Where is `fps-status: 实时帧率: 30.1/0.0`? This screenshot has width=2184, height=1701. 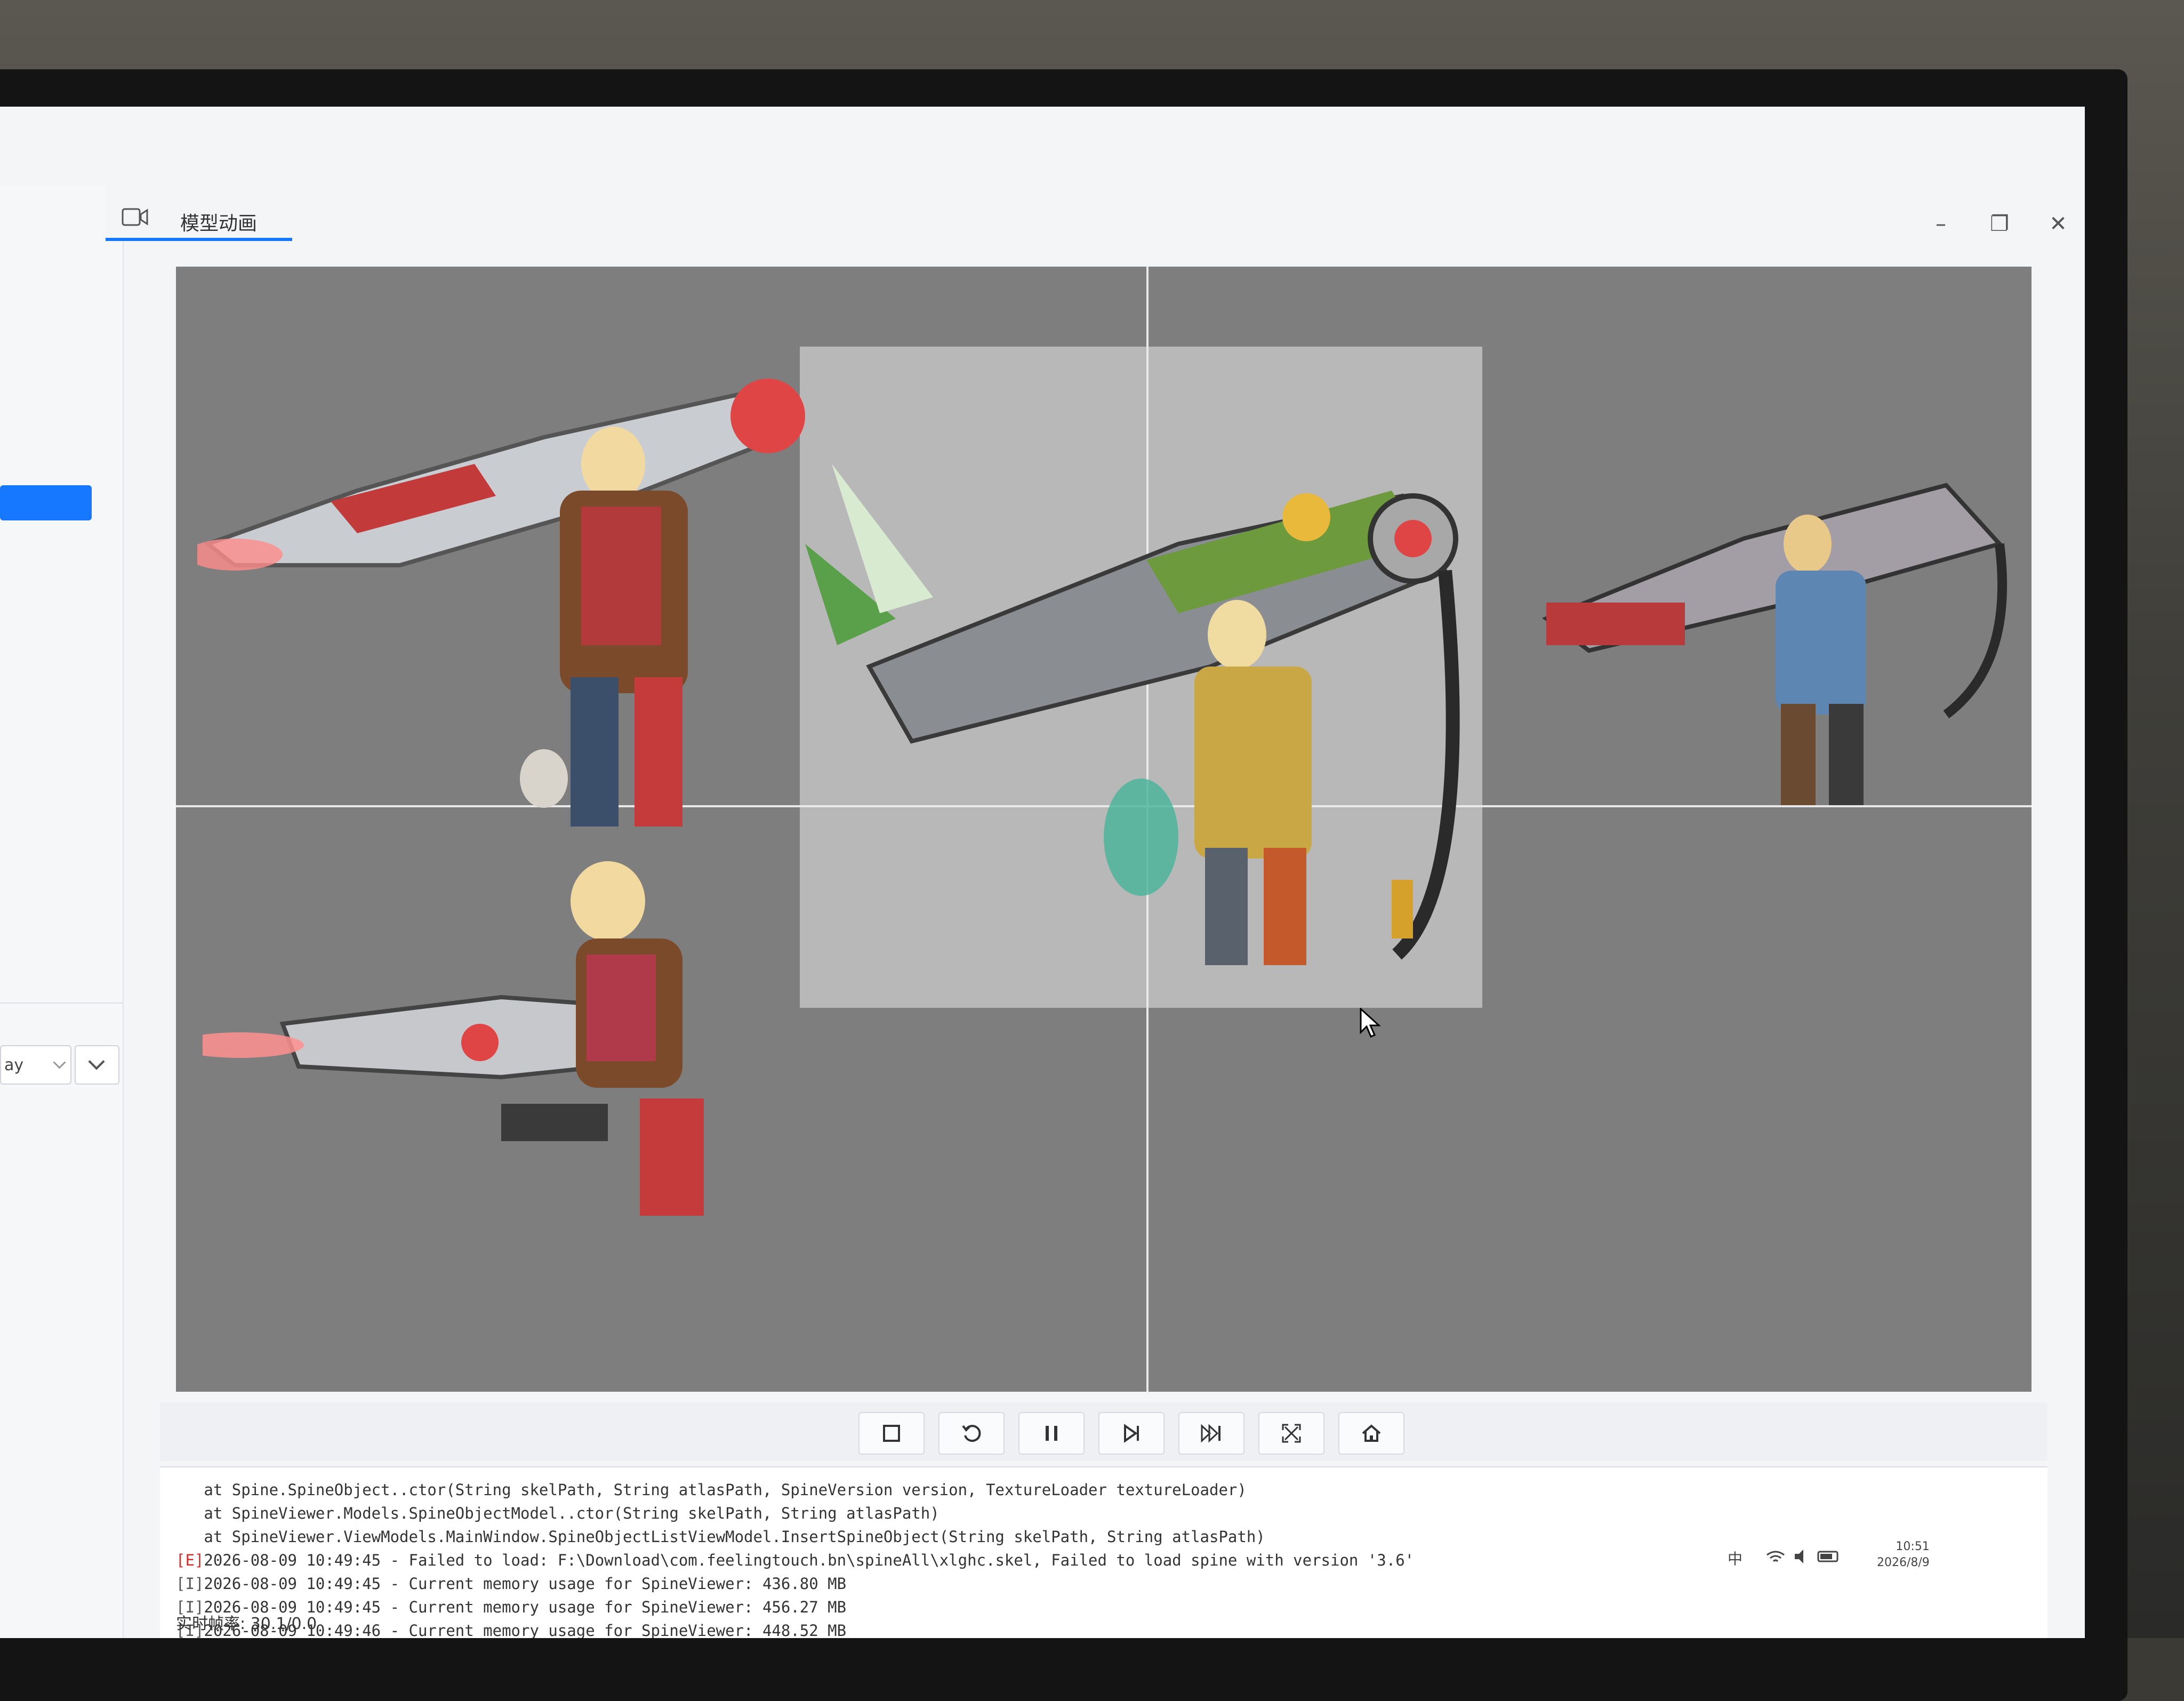
fps-status: 实时帧率: 30.1/0.0 is located at coordinates (246, 1624).